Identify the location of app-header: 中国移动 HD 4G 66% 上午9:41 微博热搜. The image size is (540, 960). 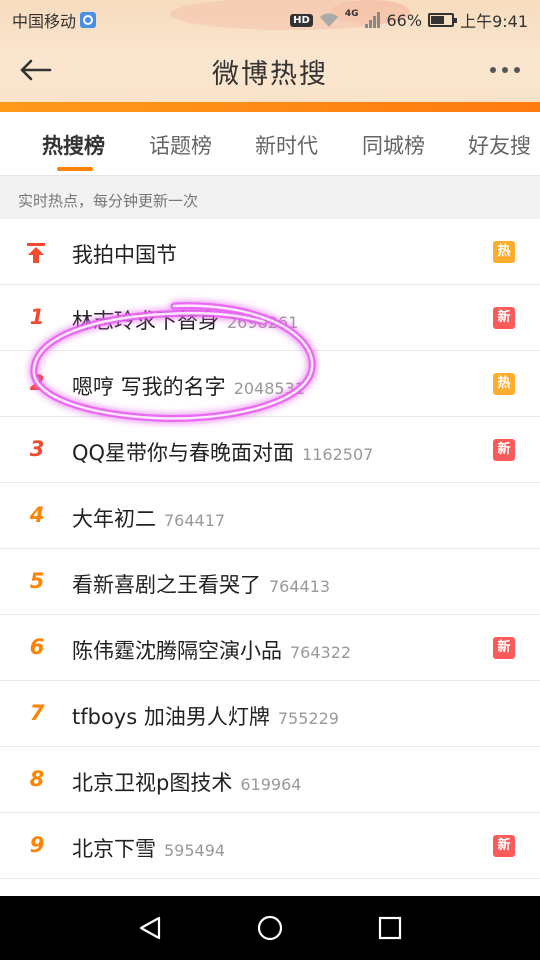
(270, 56).